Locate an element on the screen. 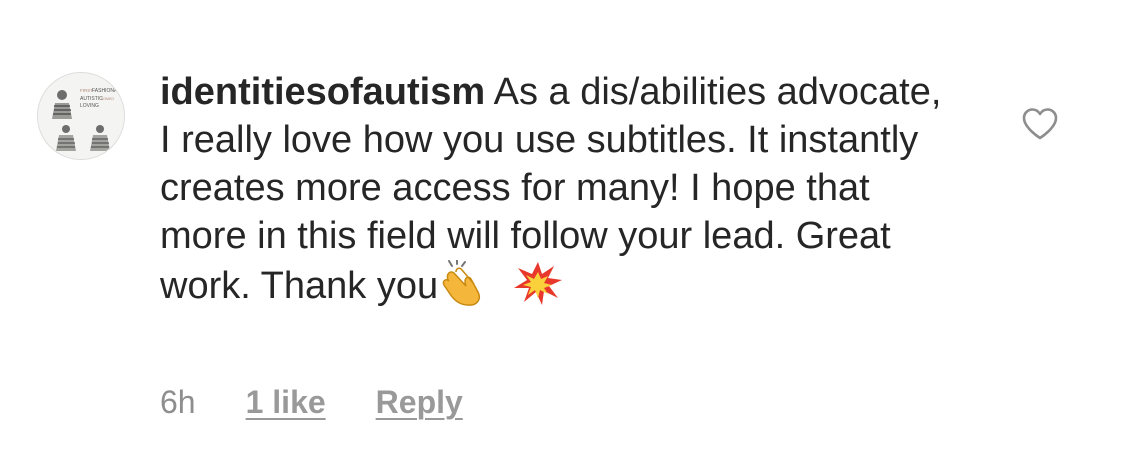 This screenshot has height=475, width=1125. reply-button: Reply is located at coordinates (419, 402).